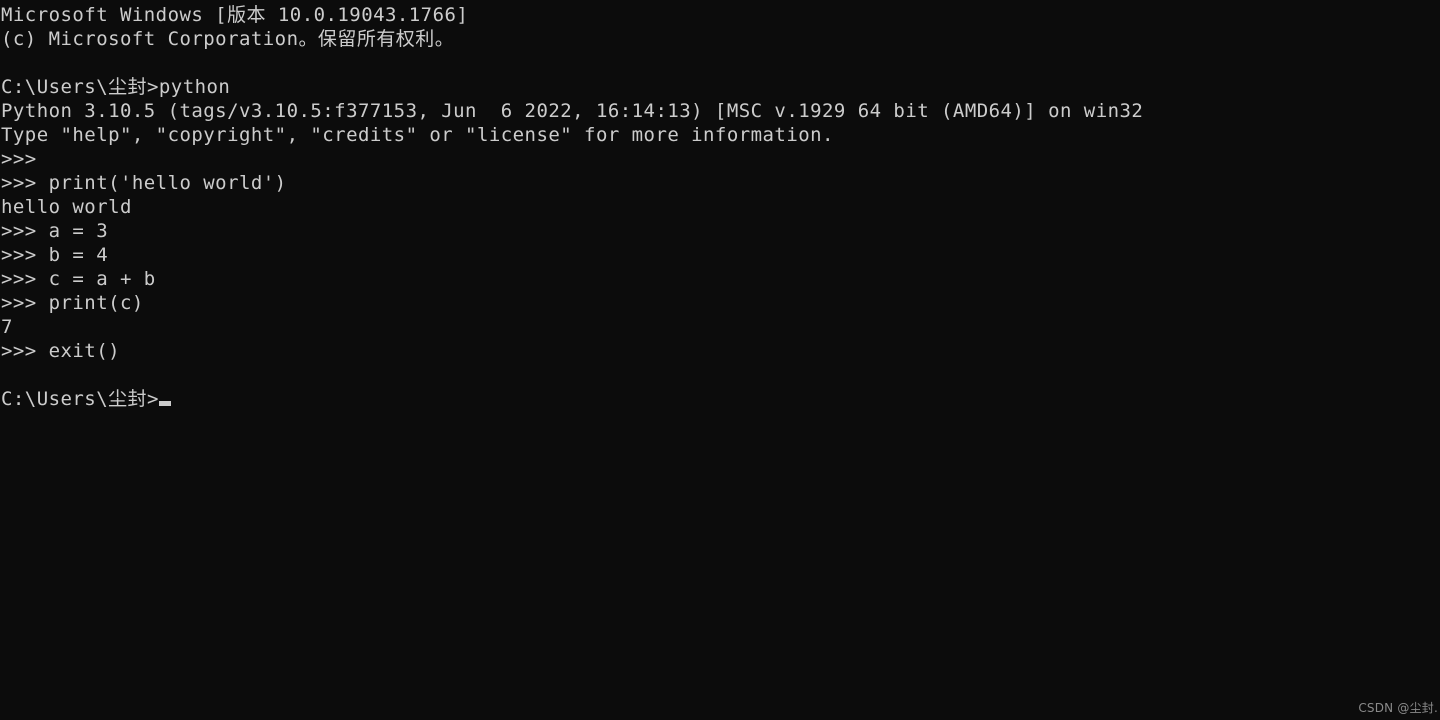 This screenshot has width=1440, height=720. I want to click on csdn-watermark: CSDN @尘封., so click(1398, 708).